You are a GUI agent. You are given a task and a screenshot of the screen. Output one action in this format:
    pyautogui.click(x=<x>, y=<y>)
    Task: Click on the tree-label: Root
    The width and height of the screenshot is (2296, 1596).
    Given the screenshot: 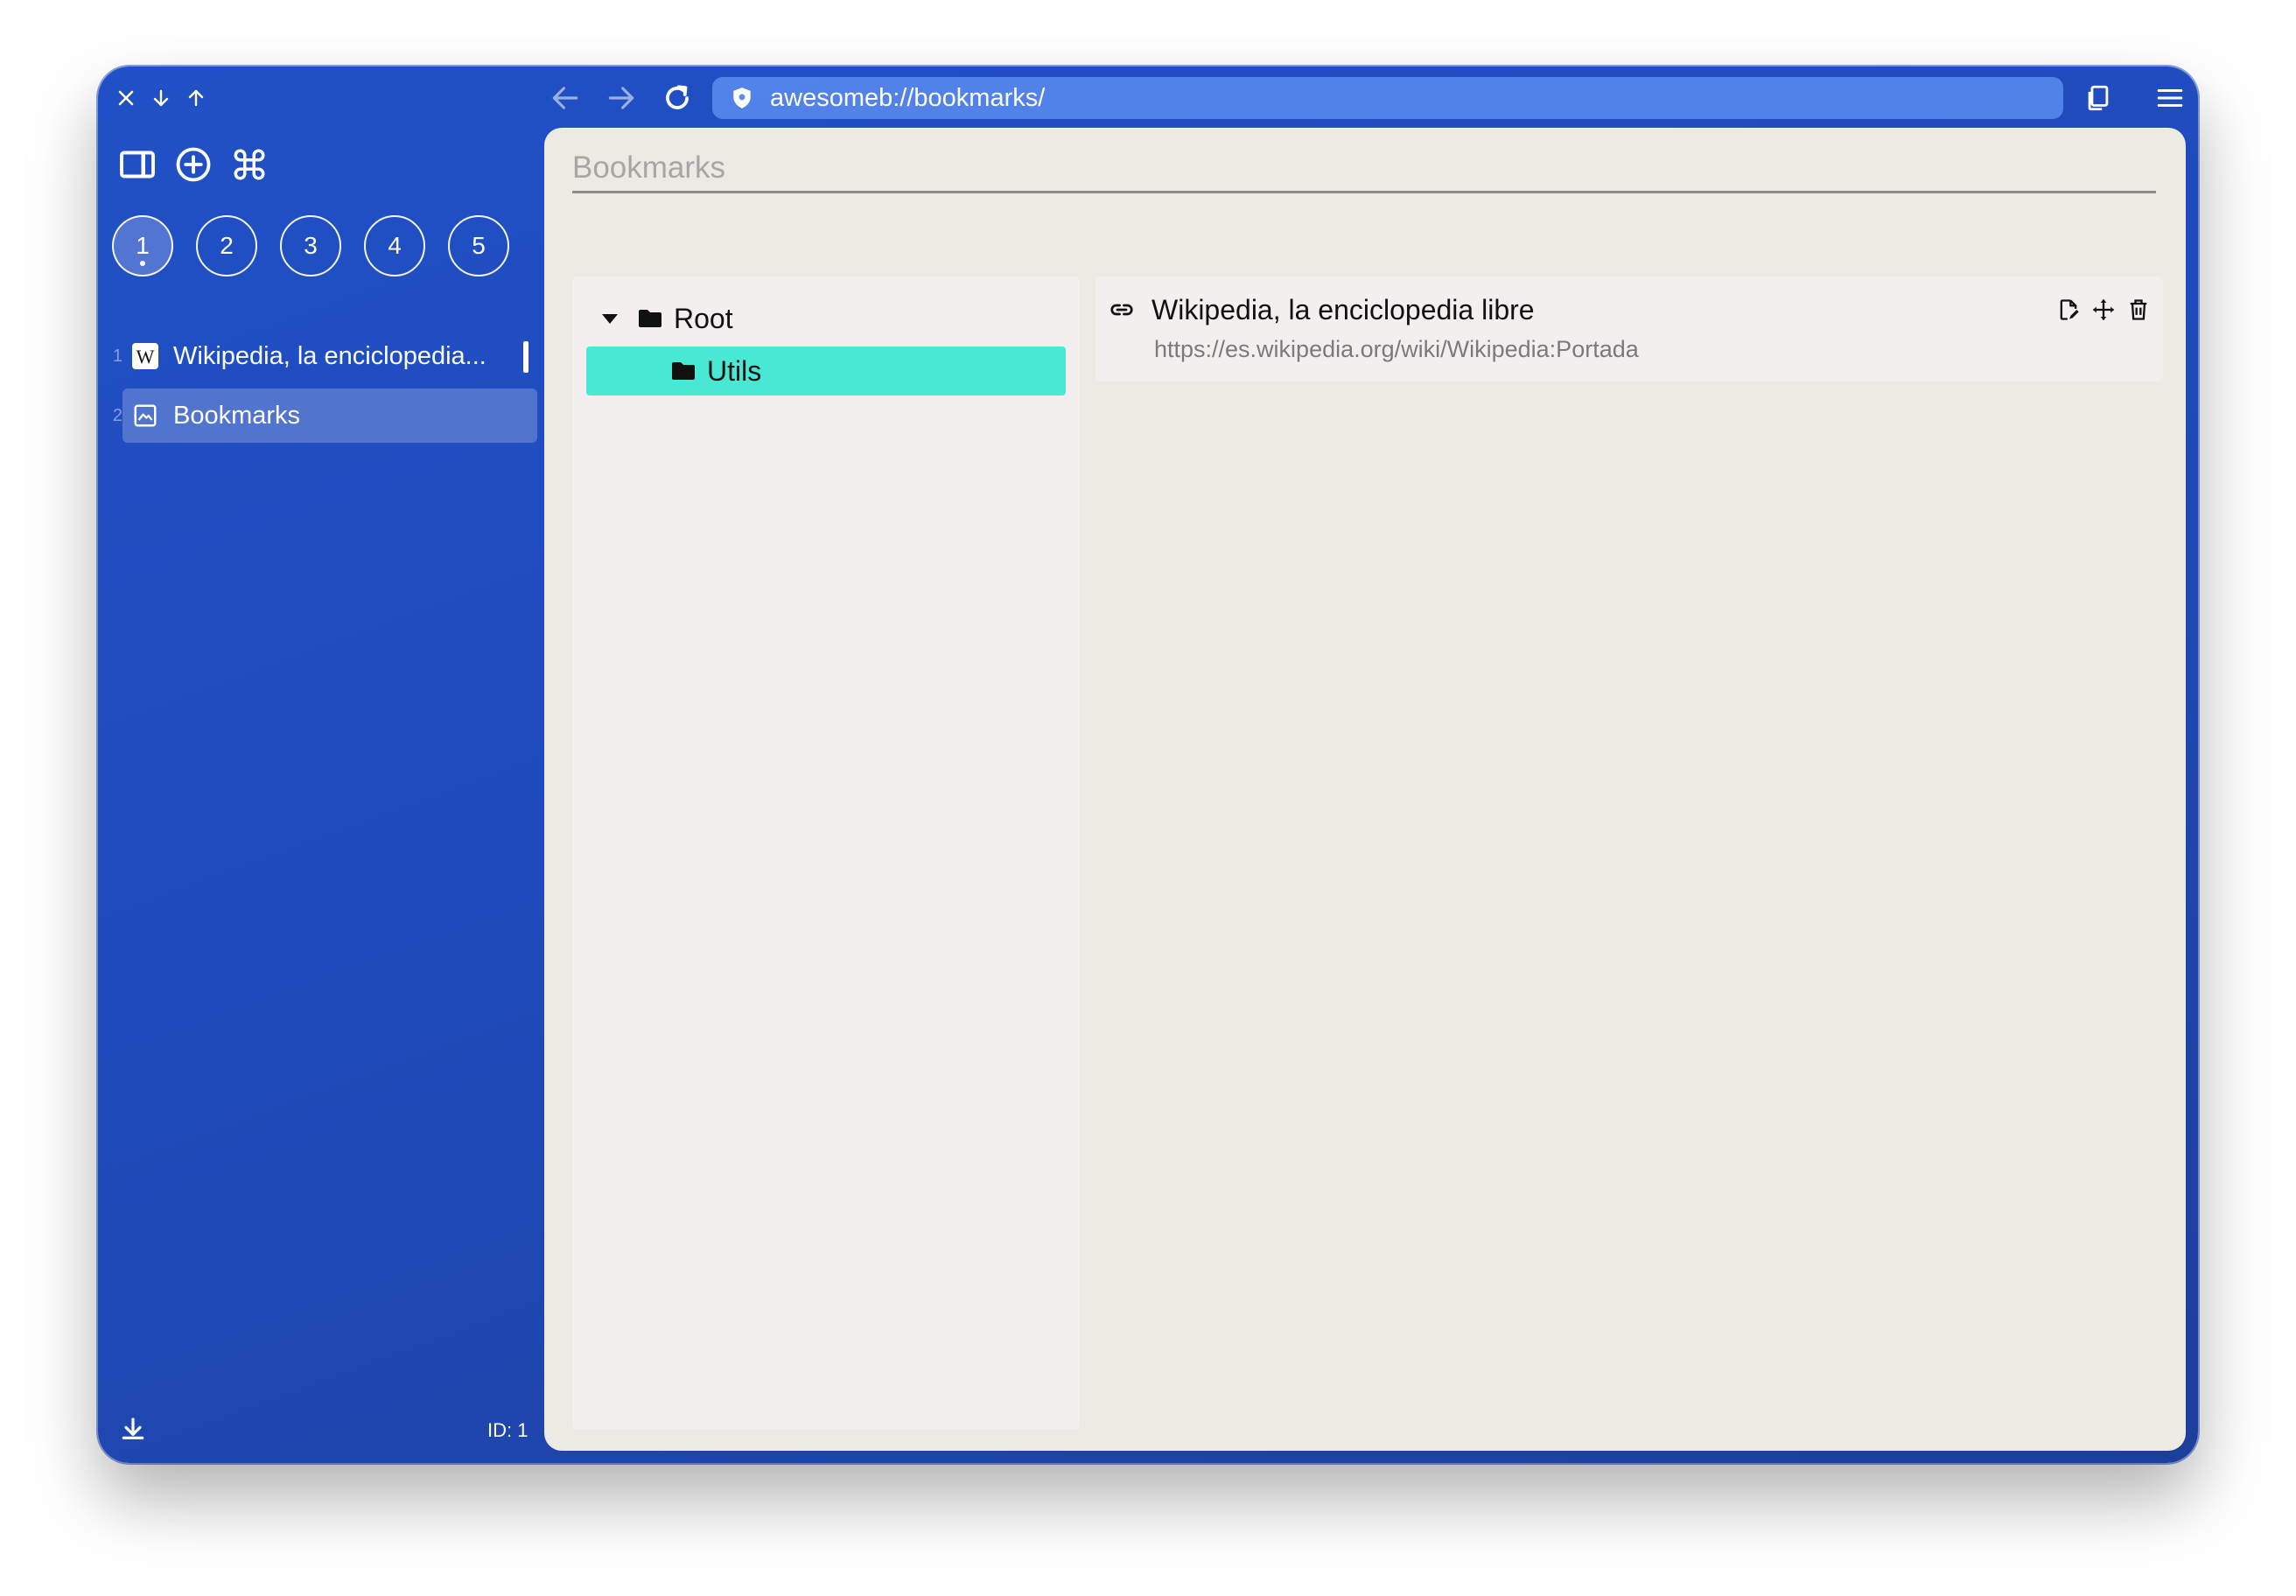 What is the action you would take?
    pyautogui.click(x=703, y=318)
    